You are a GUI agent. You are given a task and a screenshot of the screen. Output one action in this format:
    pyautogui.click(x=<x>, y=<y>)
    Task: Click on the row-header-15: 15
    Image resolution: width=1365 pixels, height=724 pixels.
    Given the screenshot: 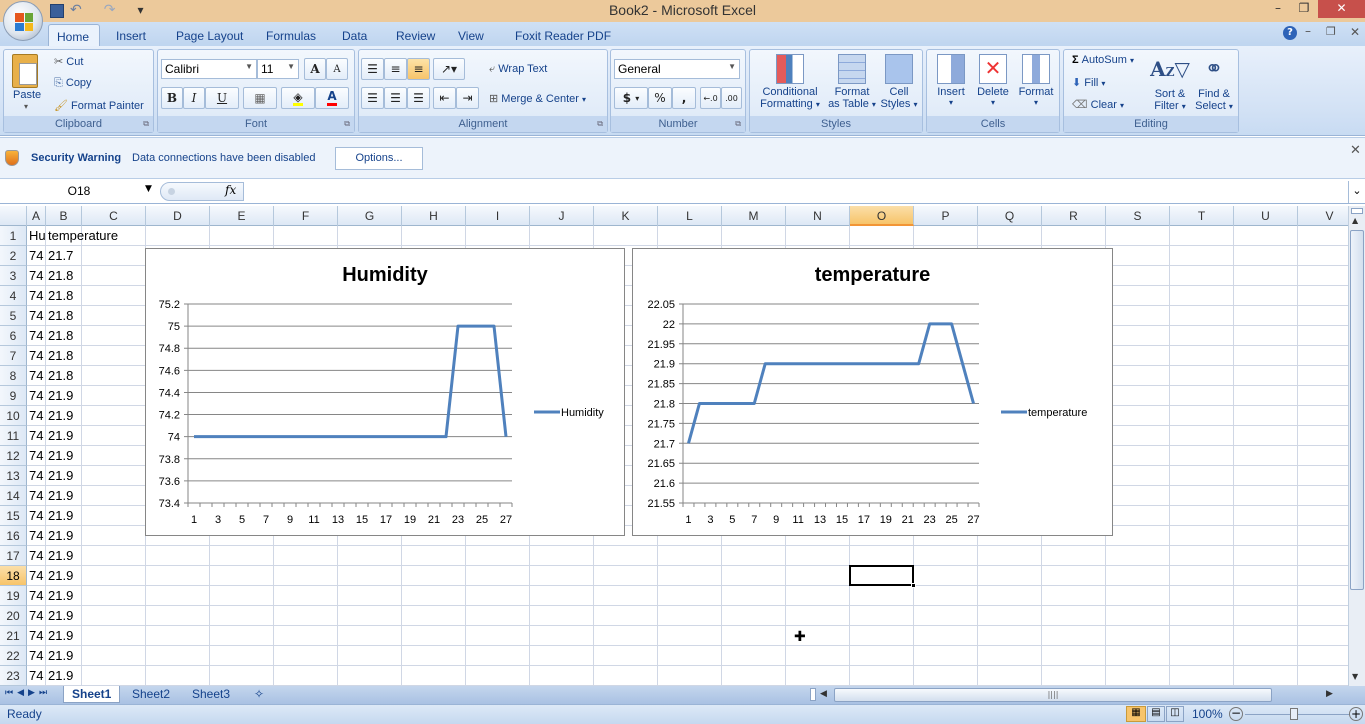 What is the action you would take?
    pyautogui.click(x=13, y=516)
    